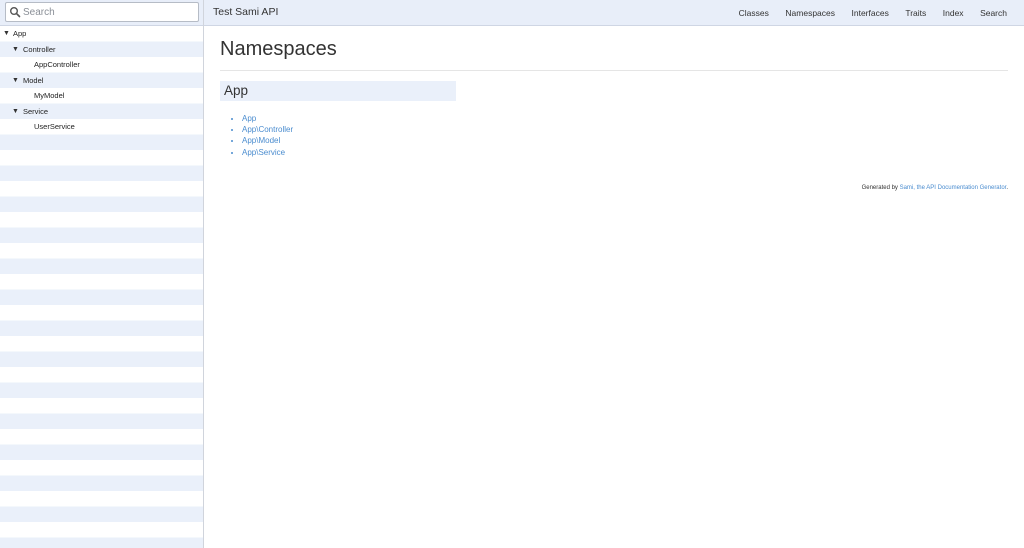 Image resolution: width=1024 pixels, height=548 pixels. What do you see at coordinates (810, 13) in the screenshot?
I see `nav-namespaces: Namespaces` at bounding box center [810, 13].